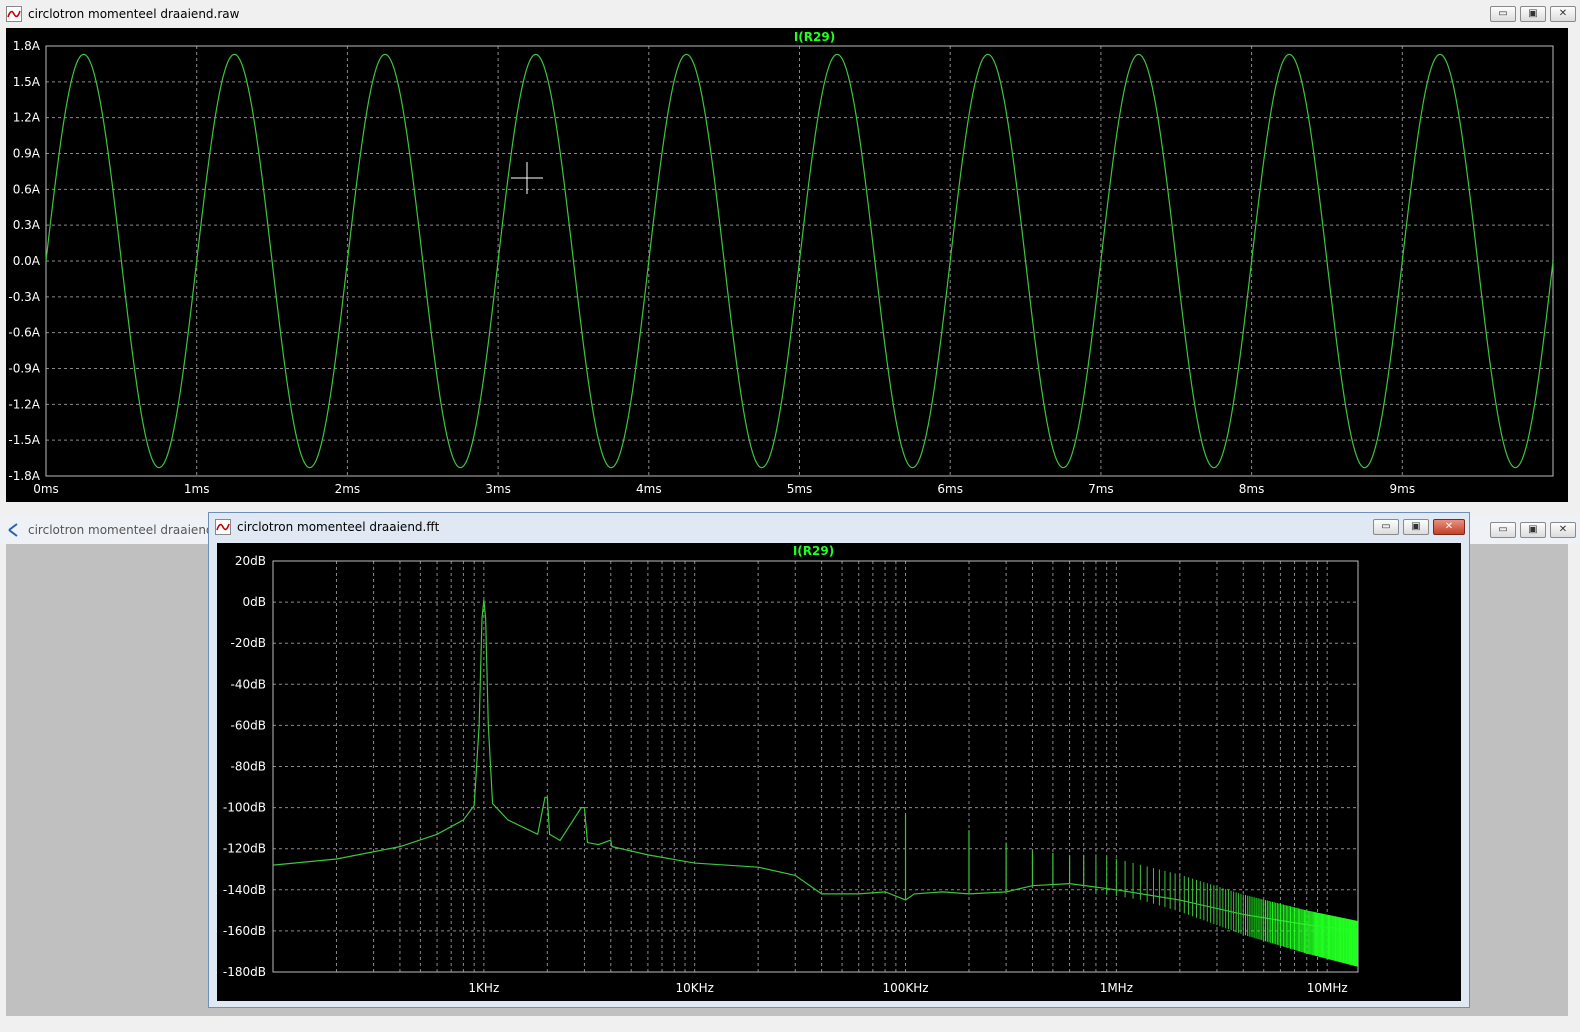 The image size is (1580, 1032). I want to click on x-tick-label: 100KHz, so click(905, 988).